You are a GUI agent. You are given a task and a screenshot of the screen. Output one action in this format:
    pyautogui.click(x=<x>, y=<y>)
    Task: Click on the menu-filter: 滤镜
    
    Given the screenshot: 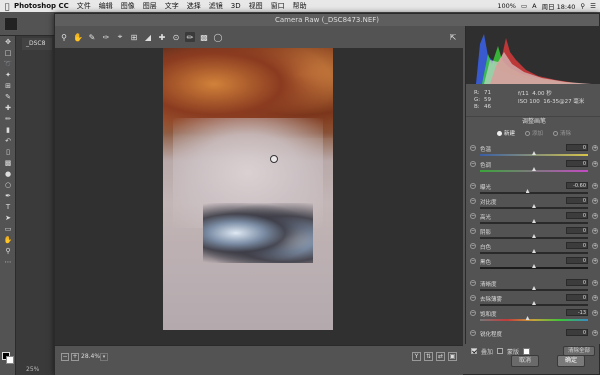 What is the action you would take?
    pyautogui.click(x=216, y=6)
    